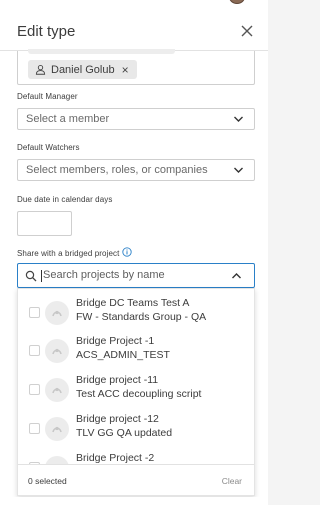 This screenshot has height=505, width=320. What do you see at coordinates (48, 147) in the screenshot?
I see `default-watchers-label: Default Watchers` at bounding box center [48, 147].